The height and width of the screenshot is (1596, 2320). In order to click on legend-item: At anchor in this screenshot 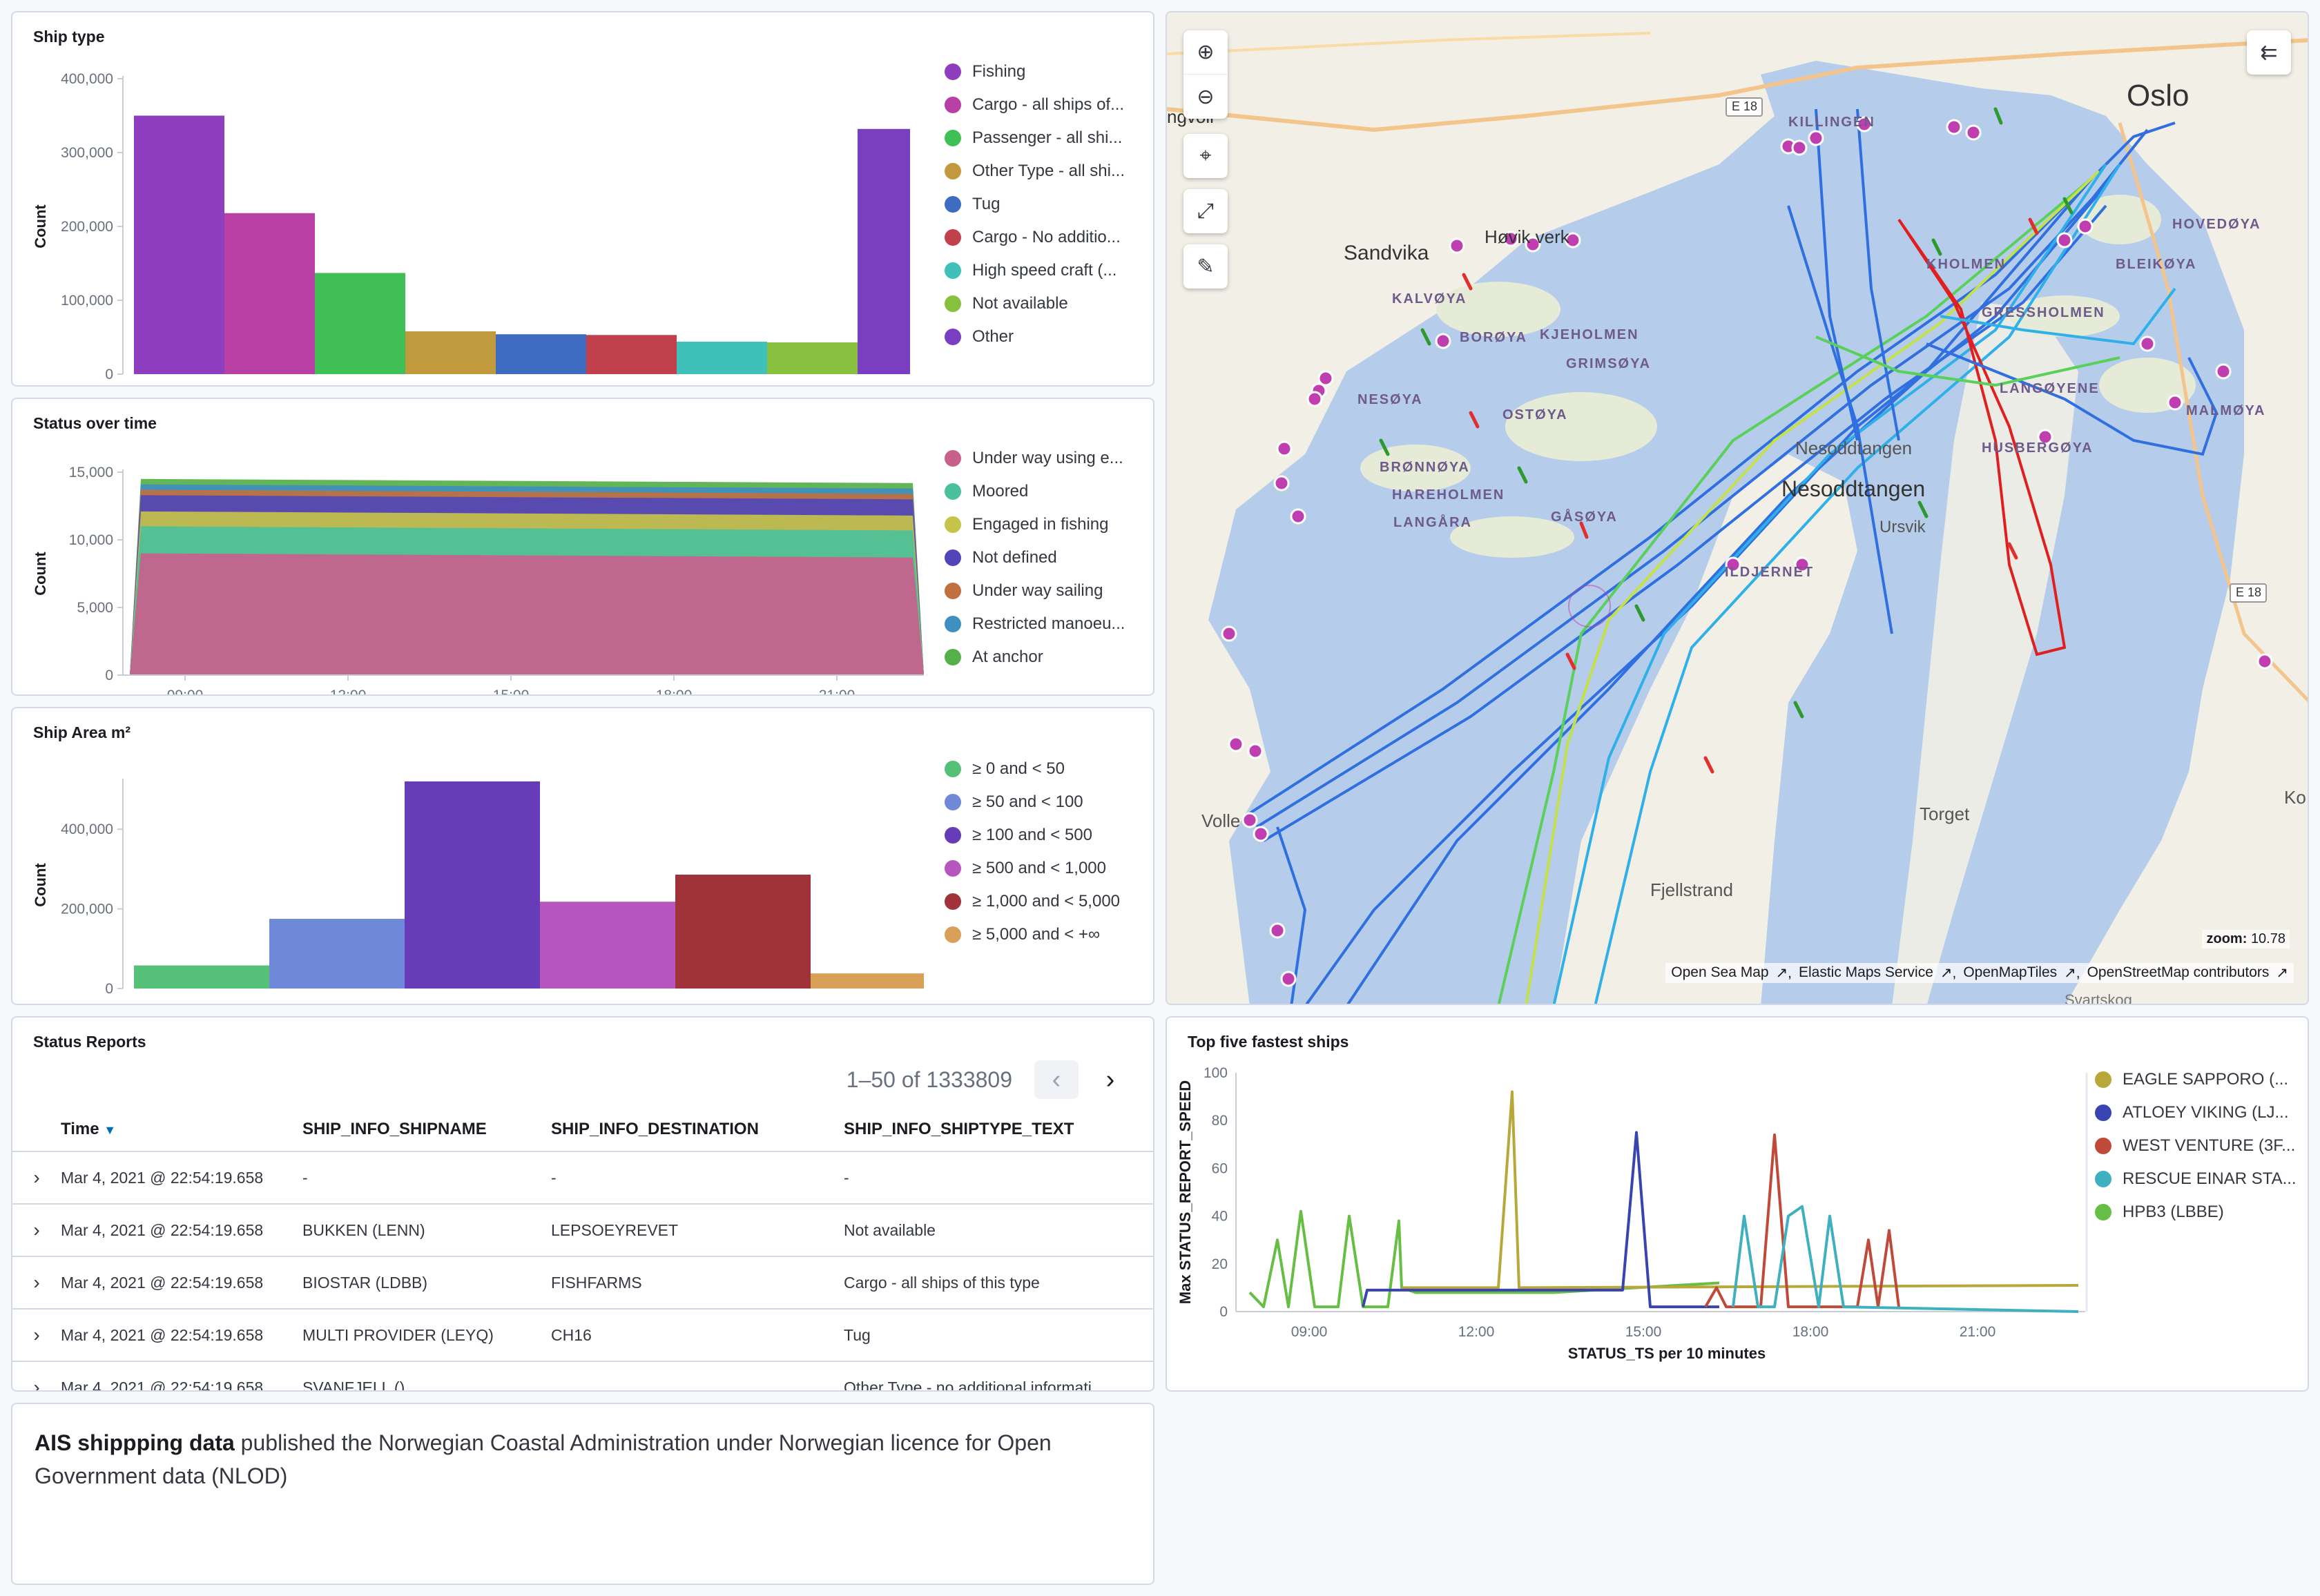, I will do `click(1048, 657)`.